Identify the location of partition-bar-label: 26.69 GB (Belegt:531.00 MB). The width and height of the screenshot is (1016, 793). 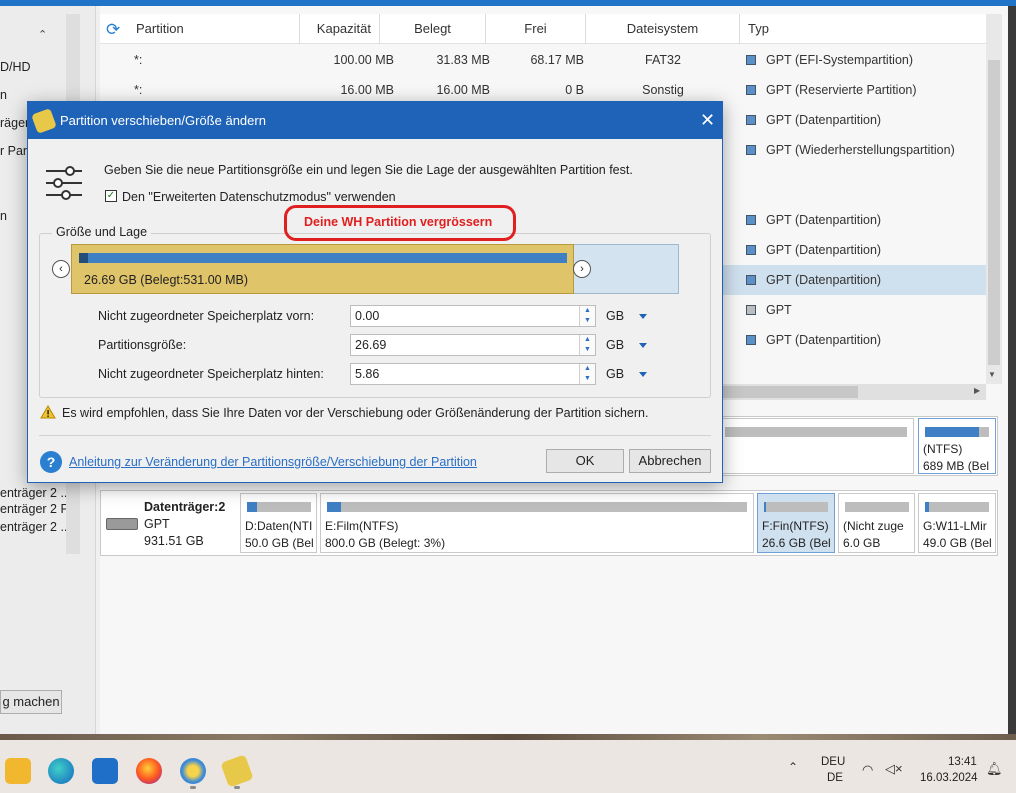
(166, 280).